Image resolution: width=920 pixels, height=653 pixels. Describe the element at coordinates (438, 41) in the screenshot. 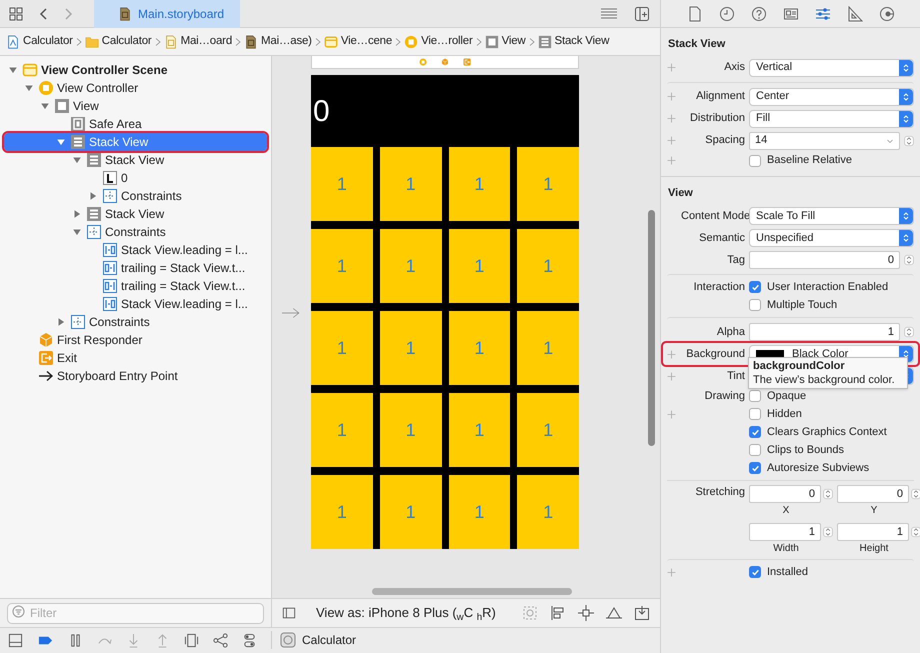

I see `breadcrumb-item: Vie…roller` at that location.